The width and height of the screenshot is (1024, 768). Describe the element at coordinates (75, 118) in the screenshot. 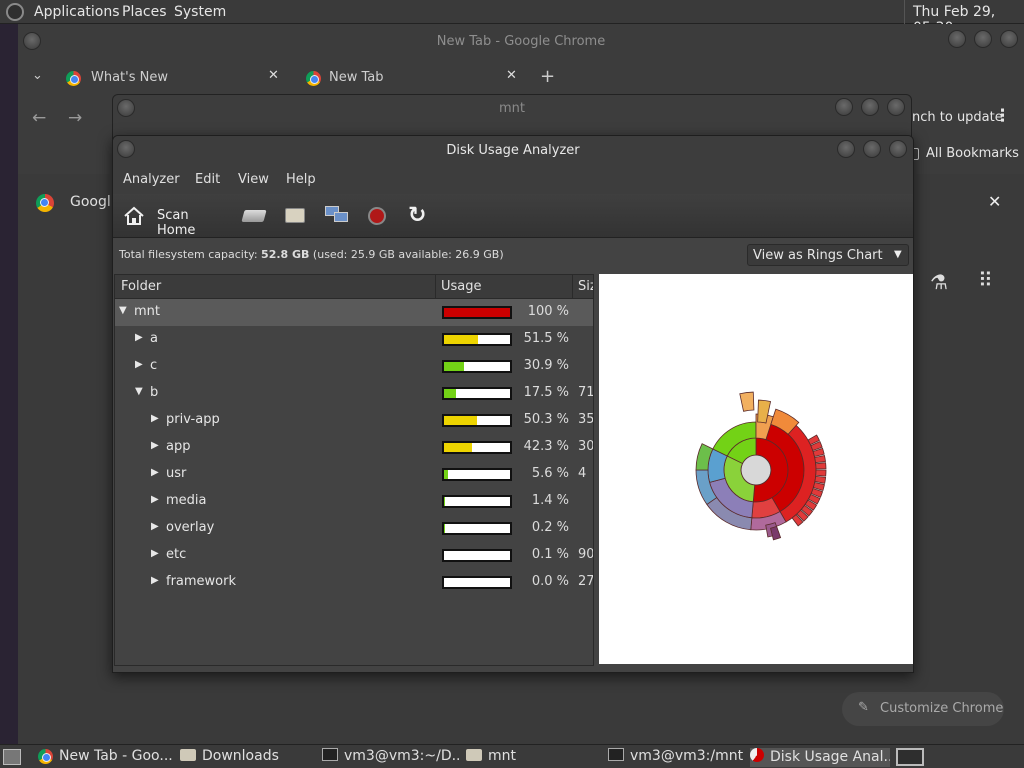

I see `forward-arrow-icon: →` at that location.